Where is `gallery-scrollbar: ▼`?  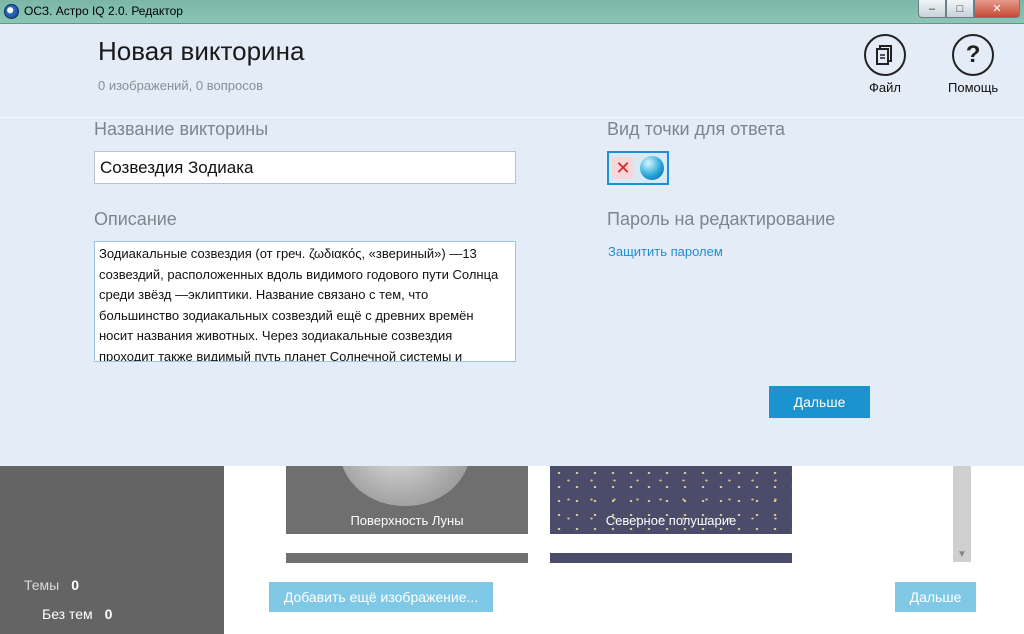
gallery-scrollbar: ▼ is located at coordinates (962, 514).